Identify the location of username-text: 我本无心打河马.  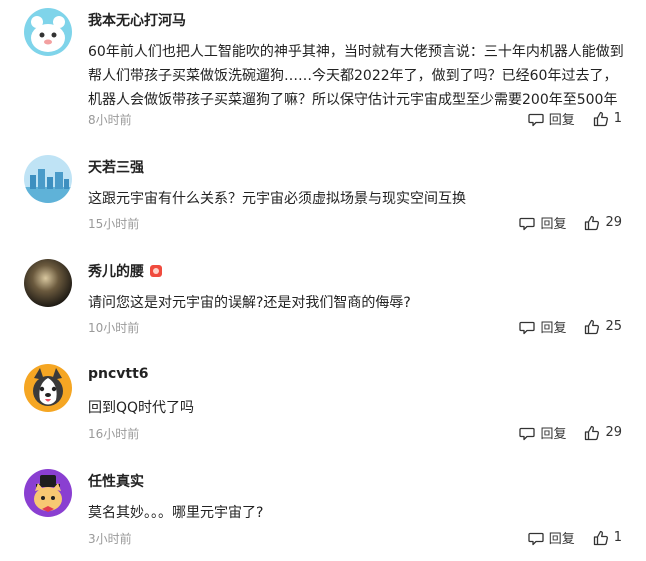
(137, 21).